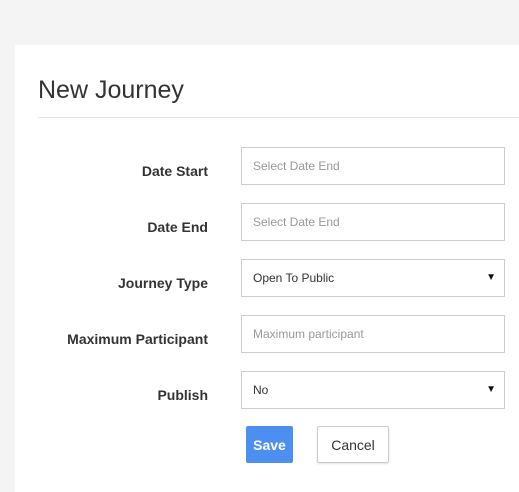 The width and height of the screenshot is (519, 492). Describe the element at coordinates (111, 90) in the screenshot. I see `form-title: New Journey` at that location.